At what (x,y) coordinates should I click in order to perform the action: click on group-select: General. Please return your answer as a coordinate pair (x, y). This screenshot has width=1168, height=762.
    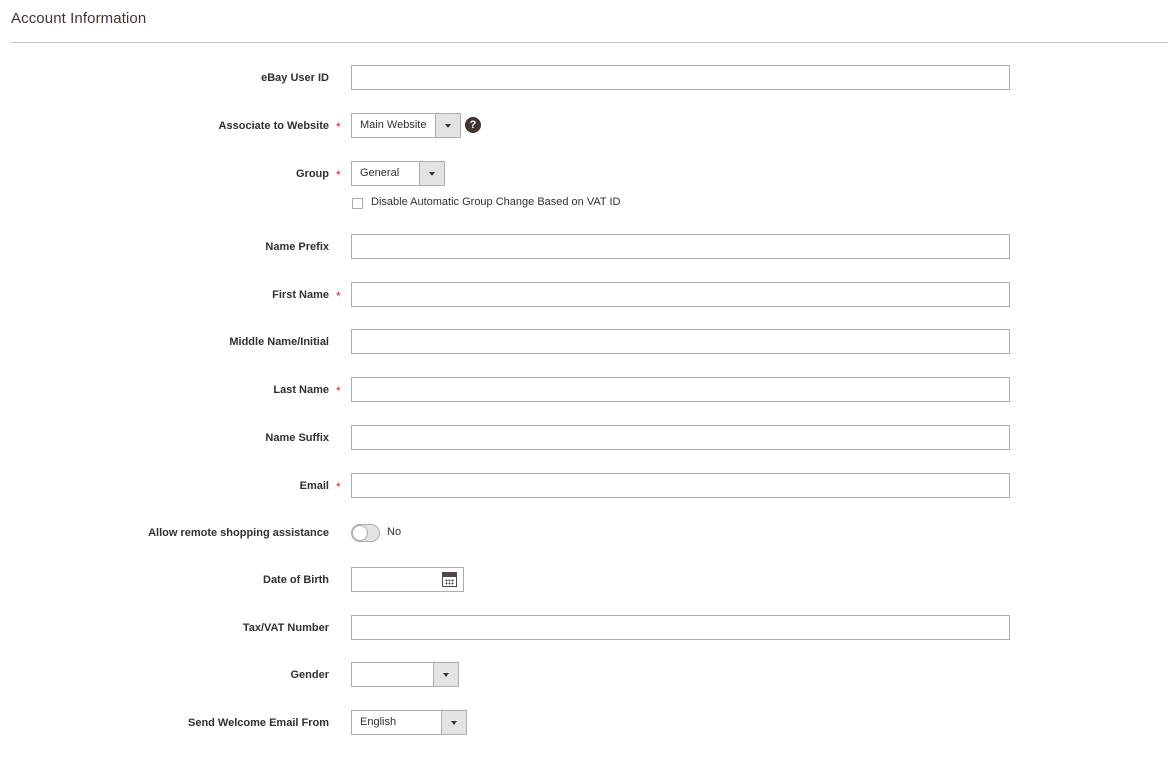
    Looking at the image, I should click on (398, 173).